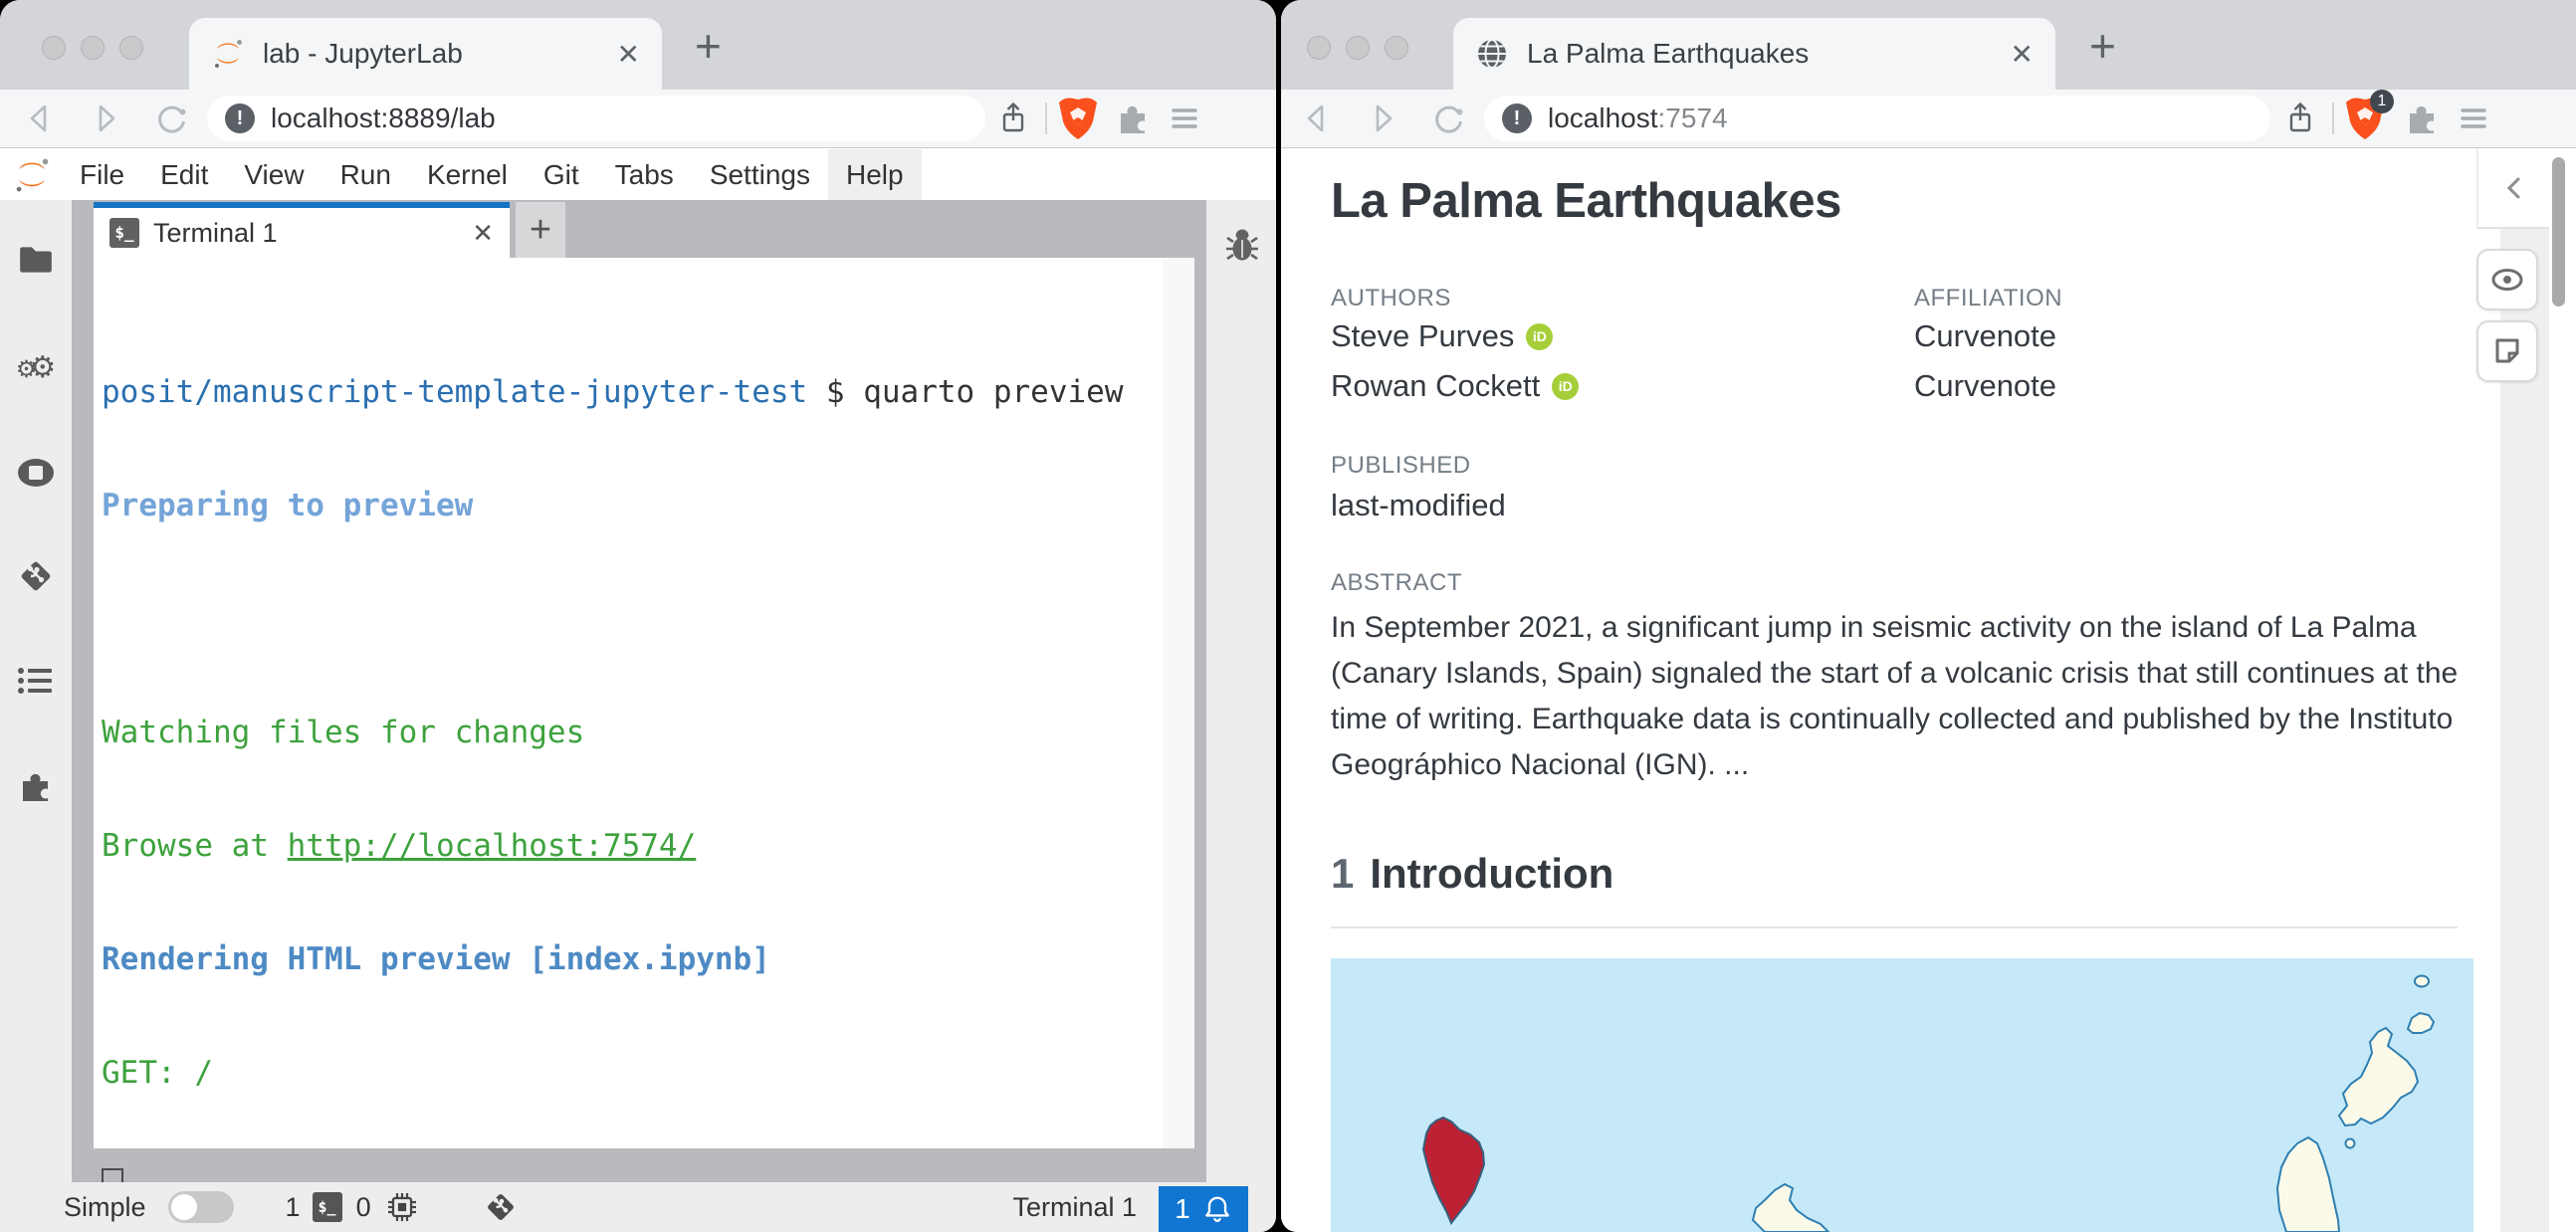  I want to click on menu-run: Run, so click(365, 175).